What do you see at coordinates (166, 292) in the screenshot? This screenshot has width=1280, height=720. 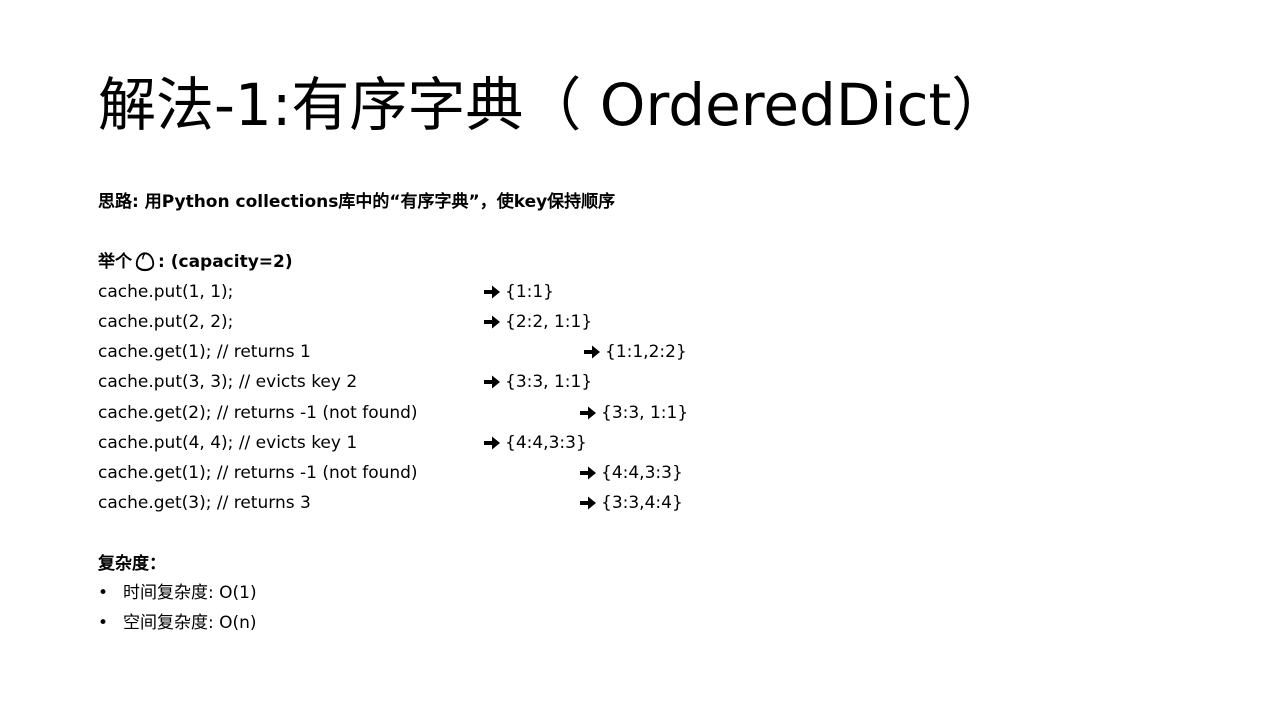 I see `code-line-1: cache.put(1, 1);` at bounding box center [166, 292].